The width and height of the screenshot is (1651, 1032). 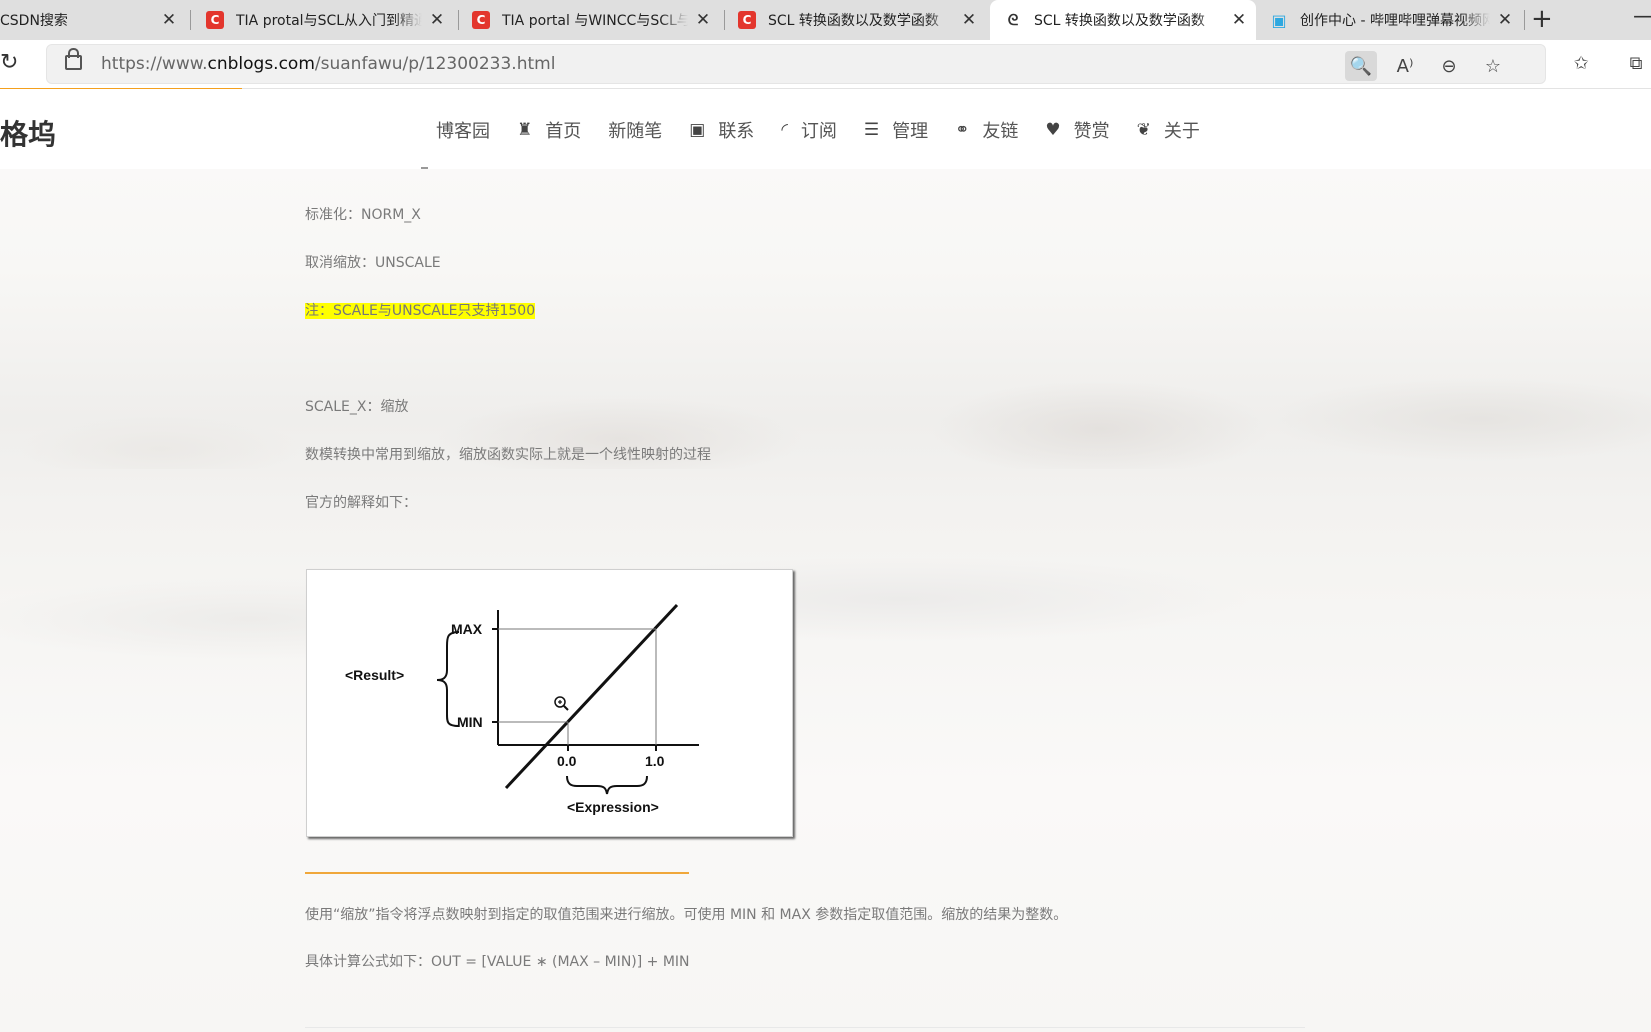 I want to click on article-line-norm-x: 标准化：NORM_X, so click(x=363, y=215).